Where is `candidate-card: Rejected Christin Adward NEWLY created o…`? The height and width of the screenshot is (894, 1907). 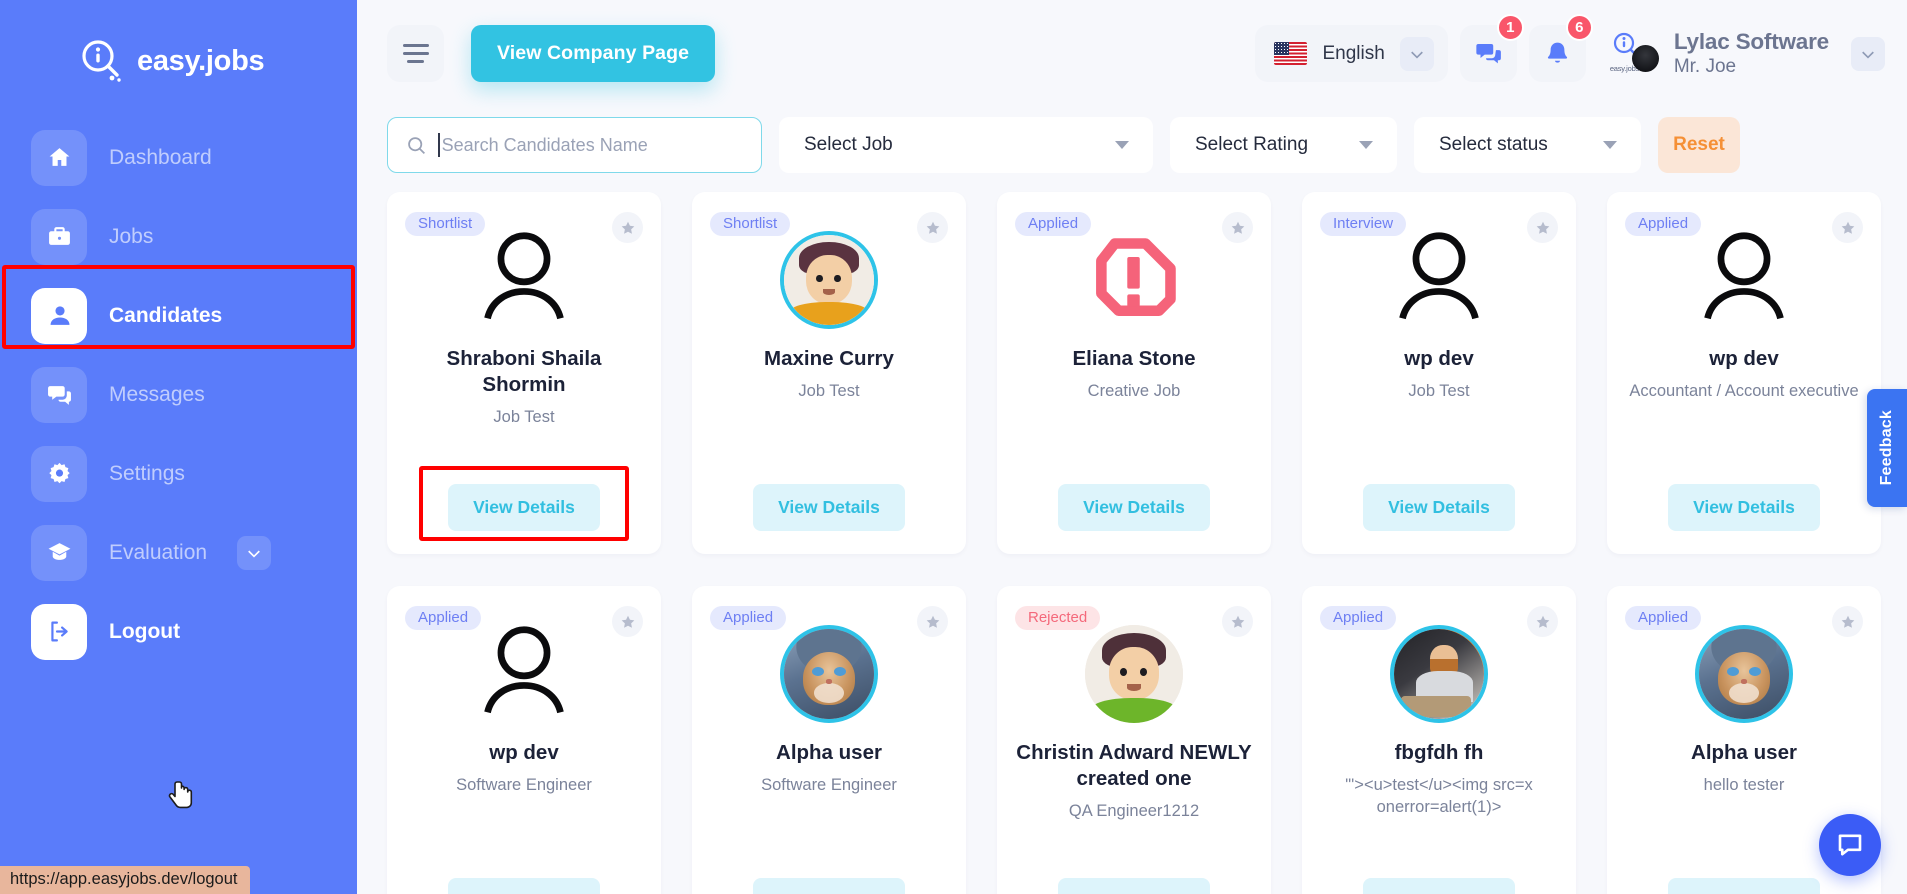
candidate-card: Rejected Christin Adward NEWLY created o… is located at coordinates (1134, 740).